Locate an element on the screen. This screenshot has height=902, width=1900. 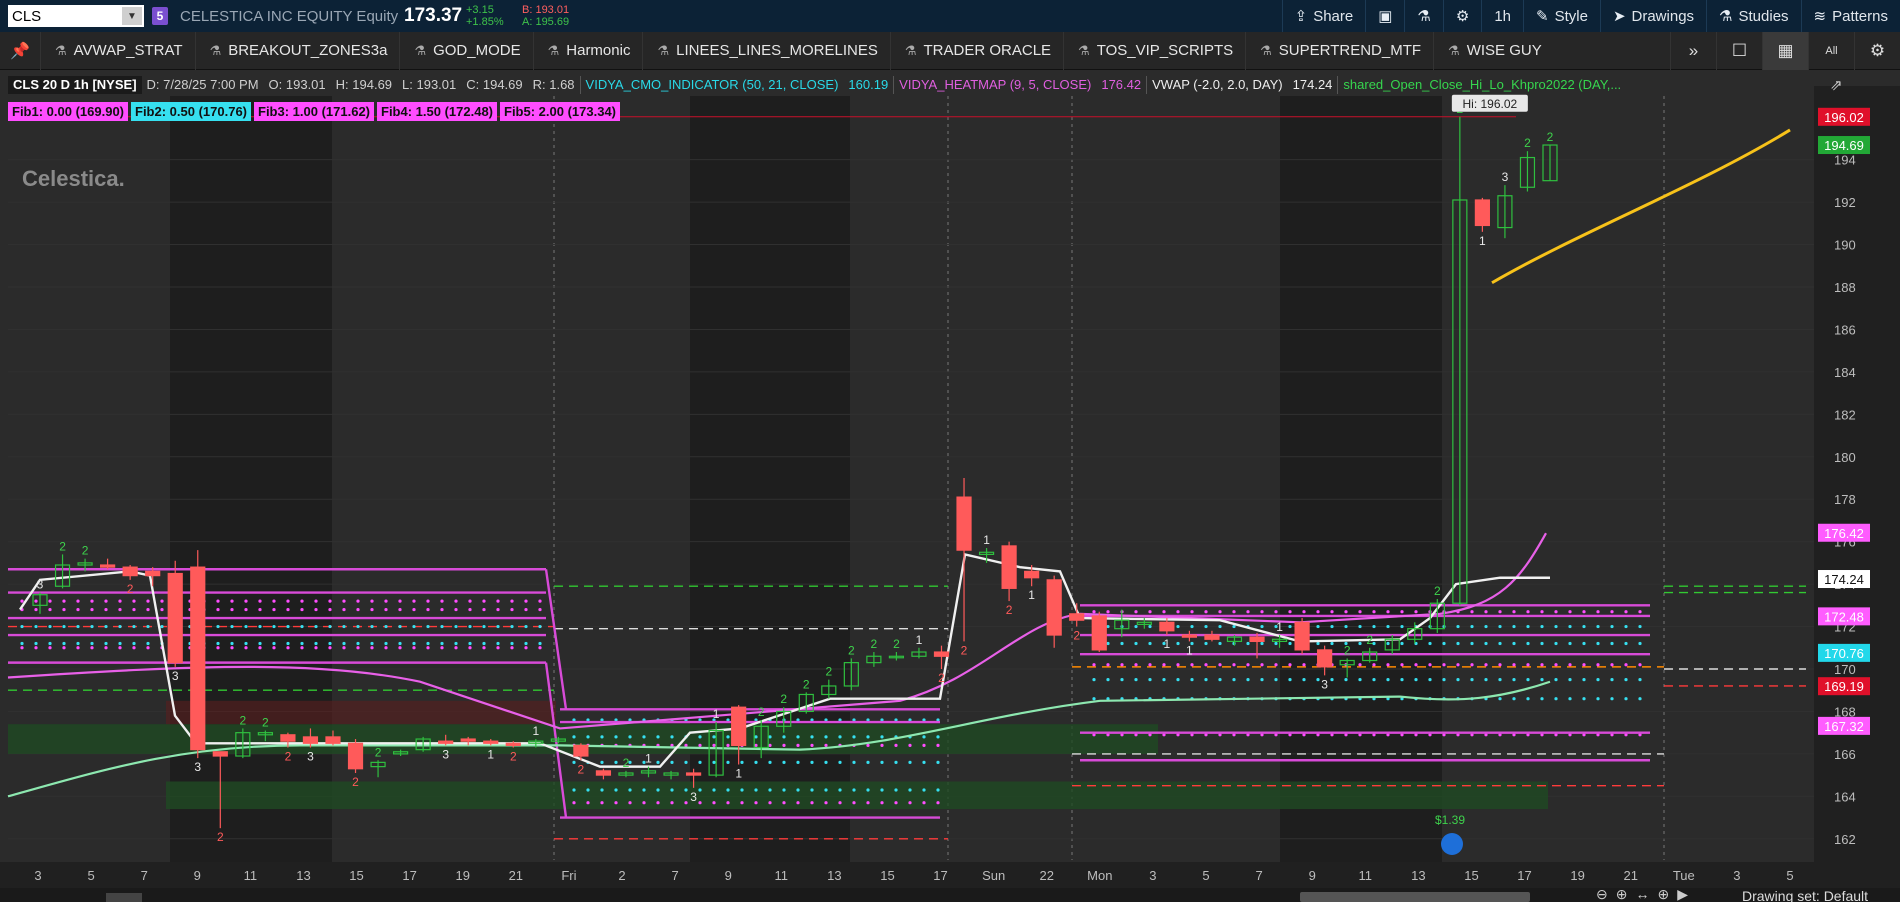
settings-button: ⚙ is located at coordinates (1461, 16).